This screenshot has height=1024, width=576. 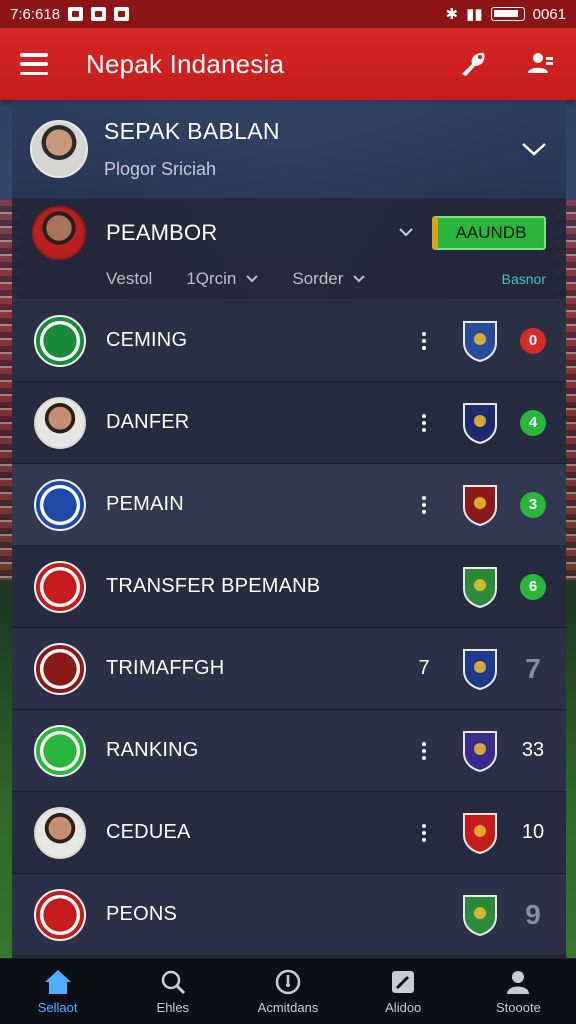 What do you see at coordinates (122, 14) in the screenshot?
I see `camera-icon` at bounding box center [122, 14].